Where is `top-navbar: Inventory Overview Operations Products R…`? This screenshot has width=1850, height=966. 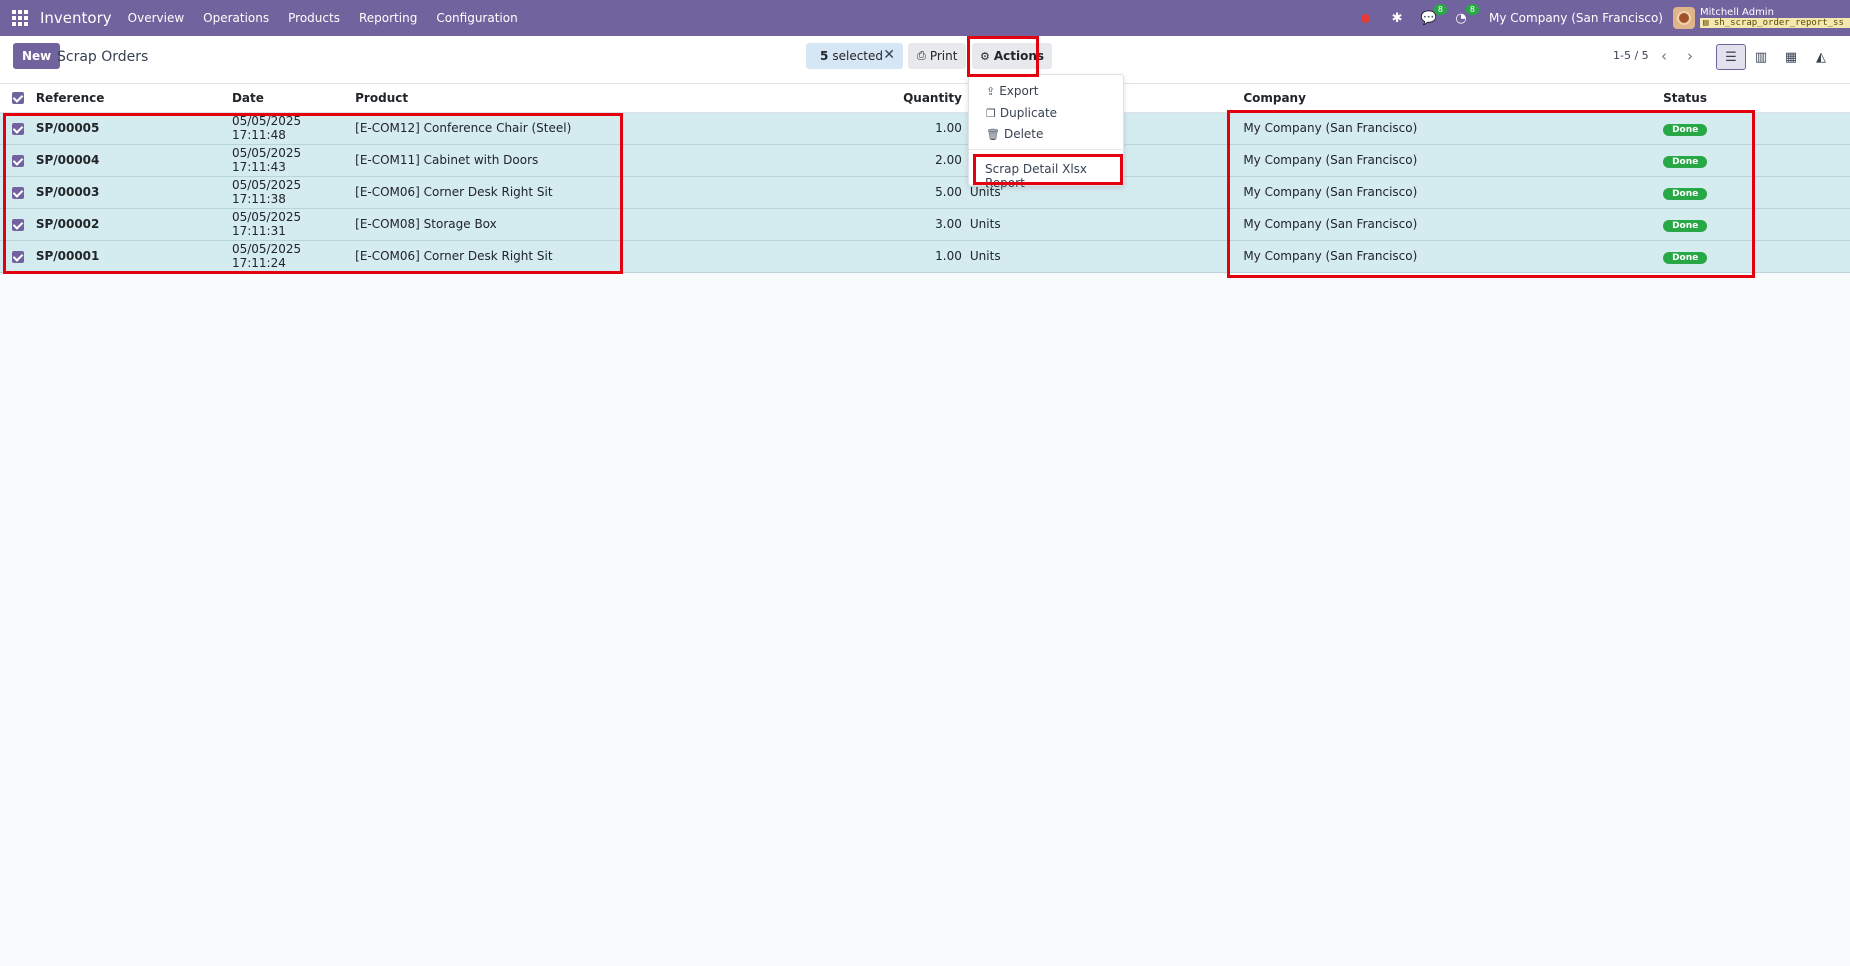 top-navbar: Inventory Overview Operations Products R… is located at coordinates (925, 18).